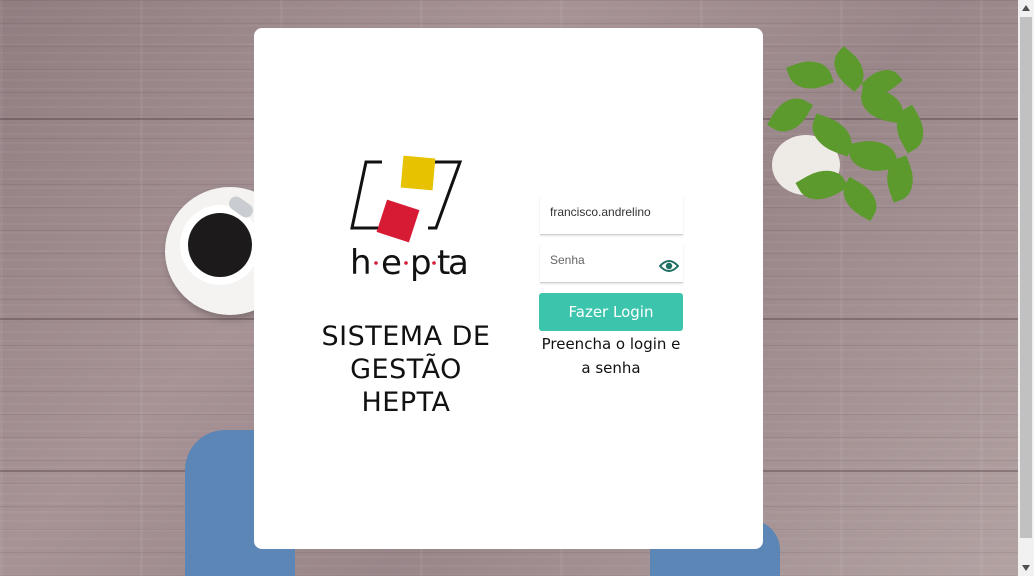 This screenshot has width=1034, height=576. Describe the element at coordinates (406, 402) in the screenshot. I see `system-title-line: HEPTA` at that location.